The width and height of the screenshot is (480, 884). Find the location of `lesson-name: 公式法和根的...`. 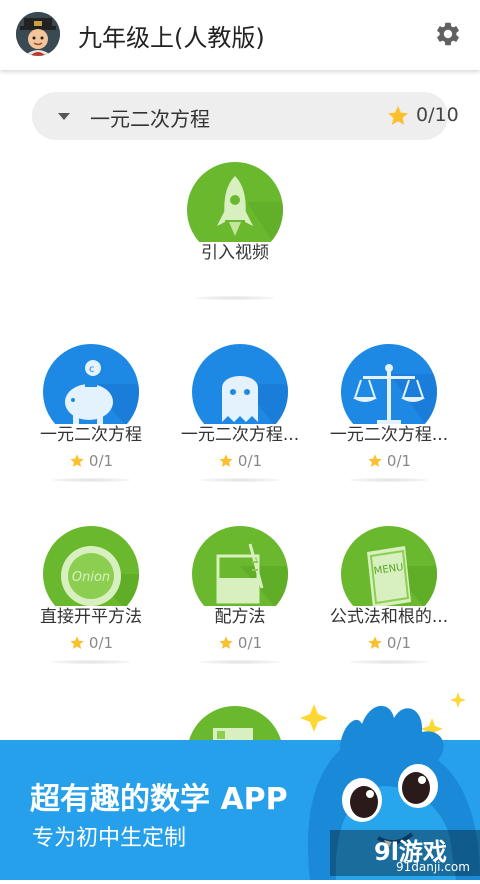

lesson-name: 公式法和根的... is located at coordinates (389, 617).